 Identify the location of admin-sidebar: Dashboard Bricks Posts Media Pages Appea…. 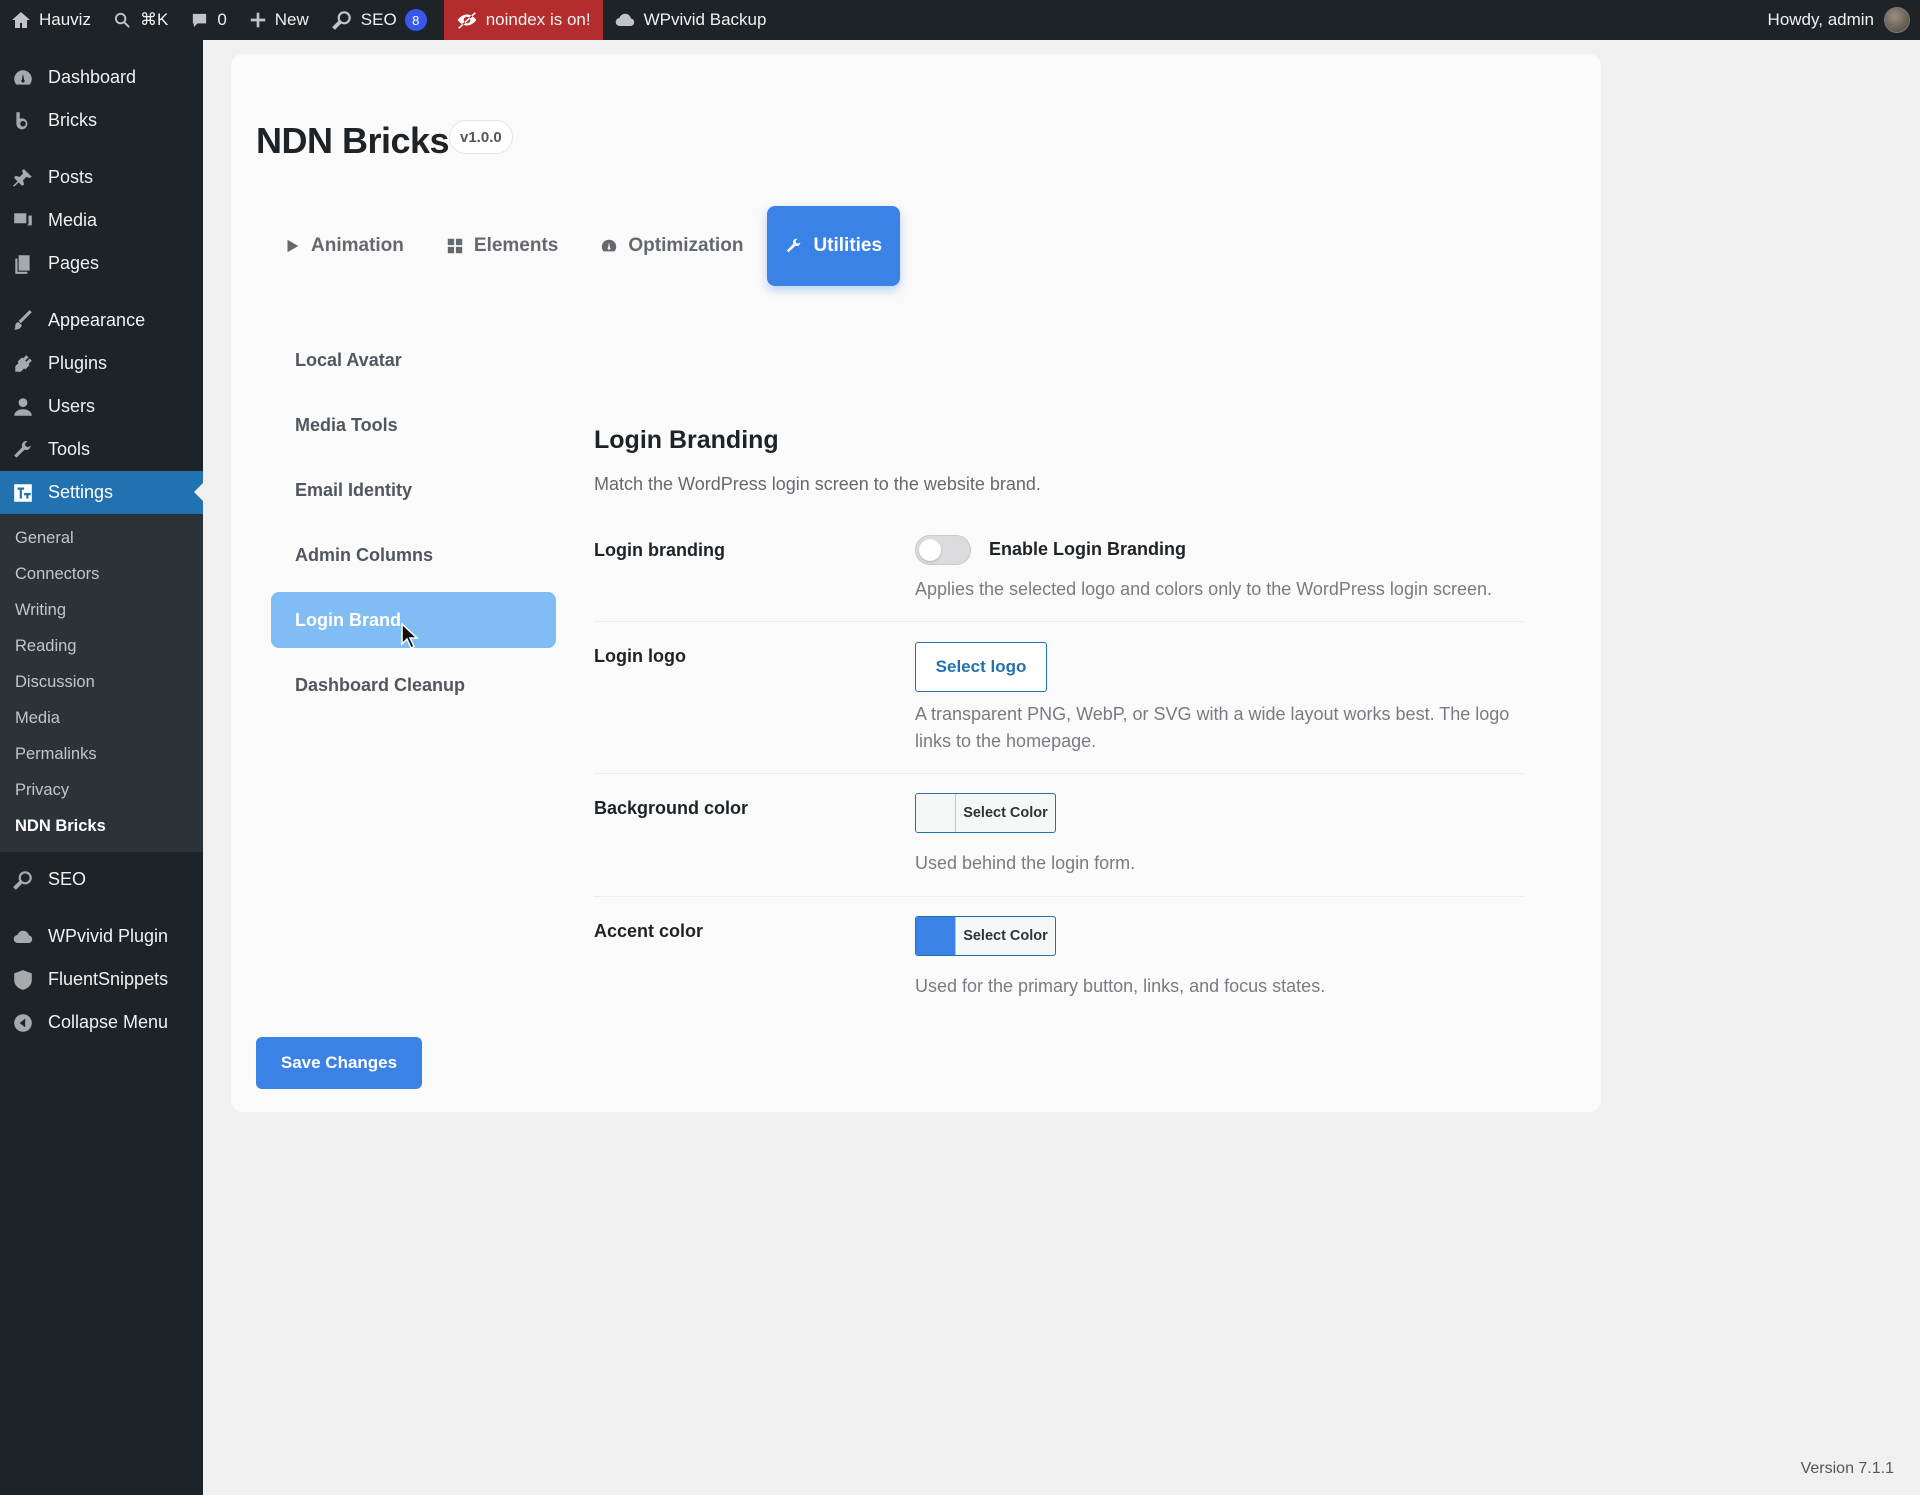
(101, 767).